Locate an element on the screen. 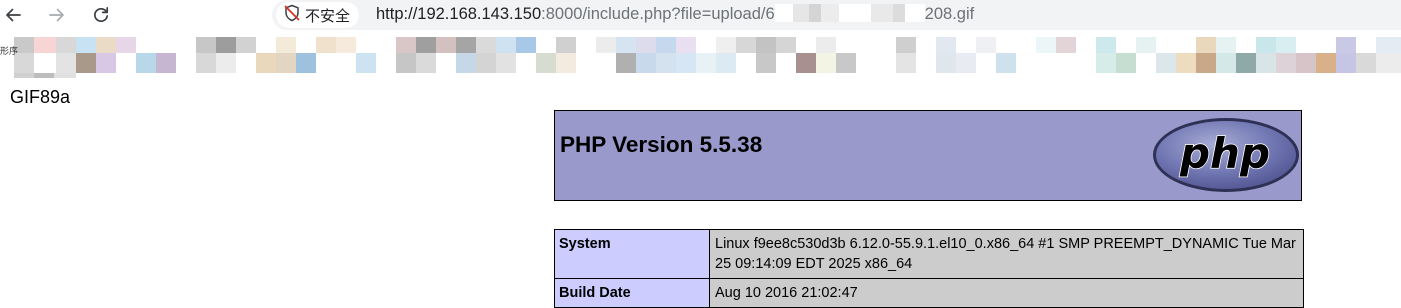 The image size is (1401, 308). arrow-left-icon is located at coordinates (13, 15).